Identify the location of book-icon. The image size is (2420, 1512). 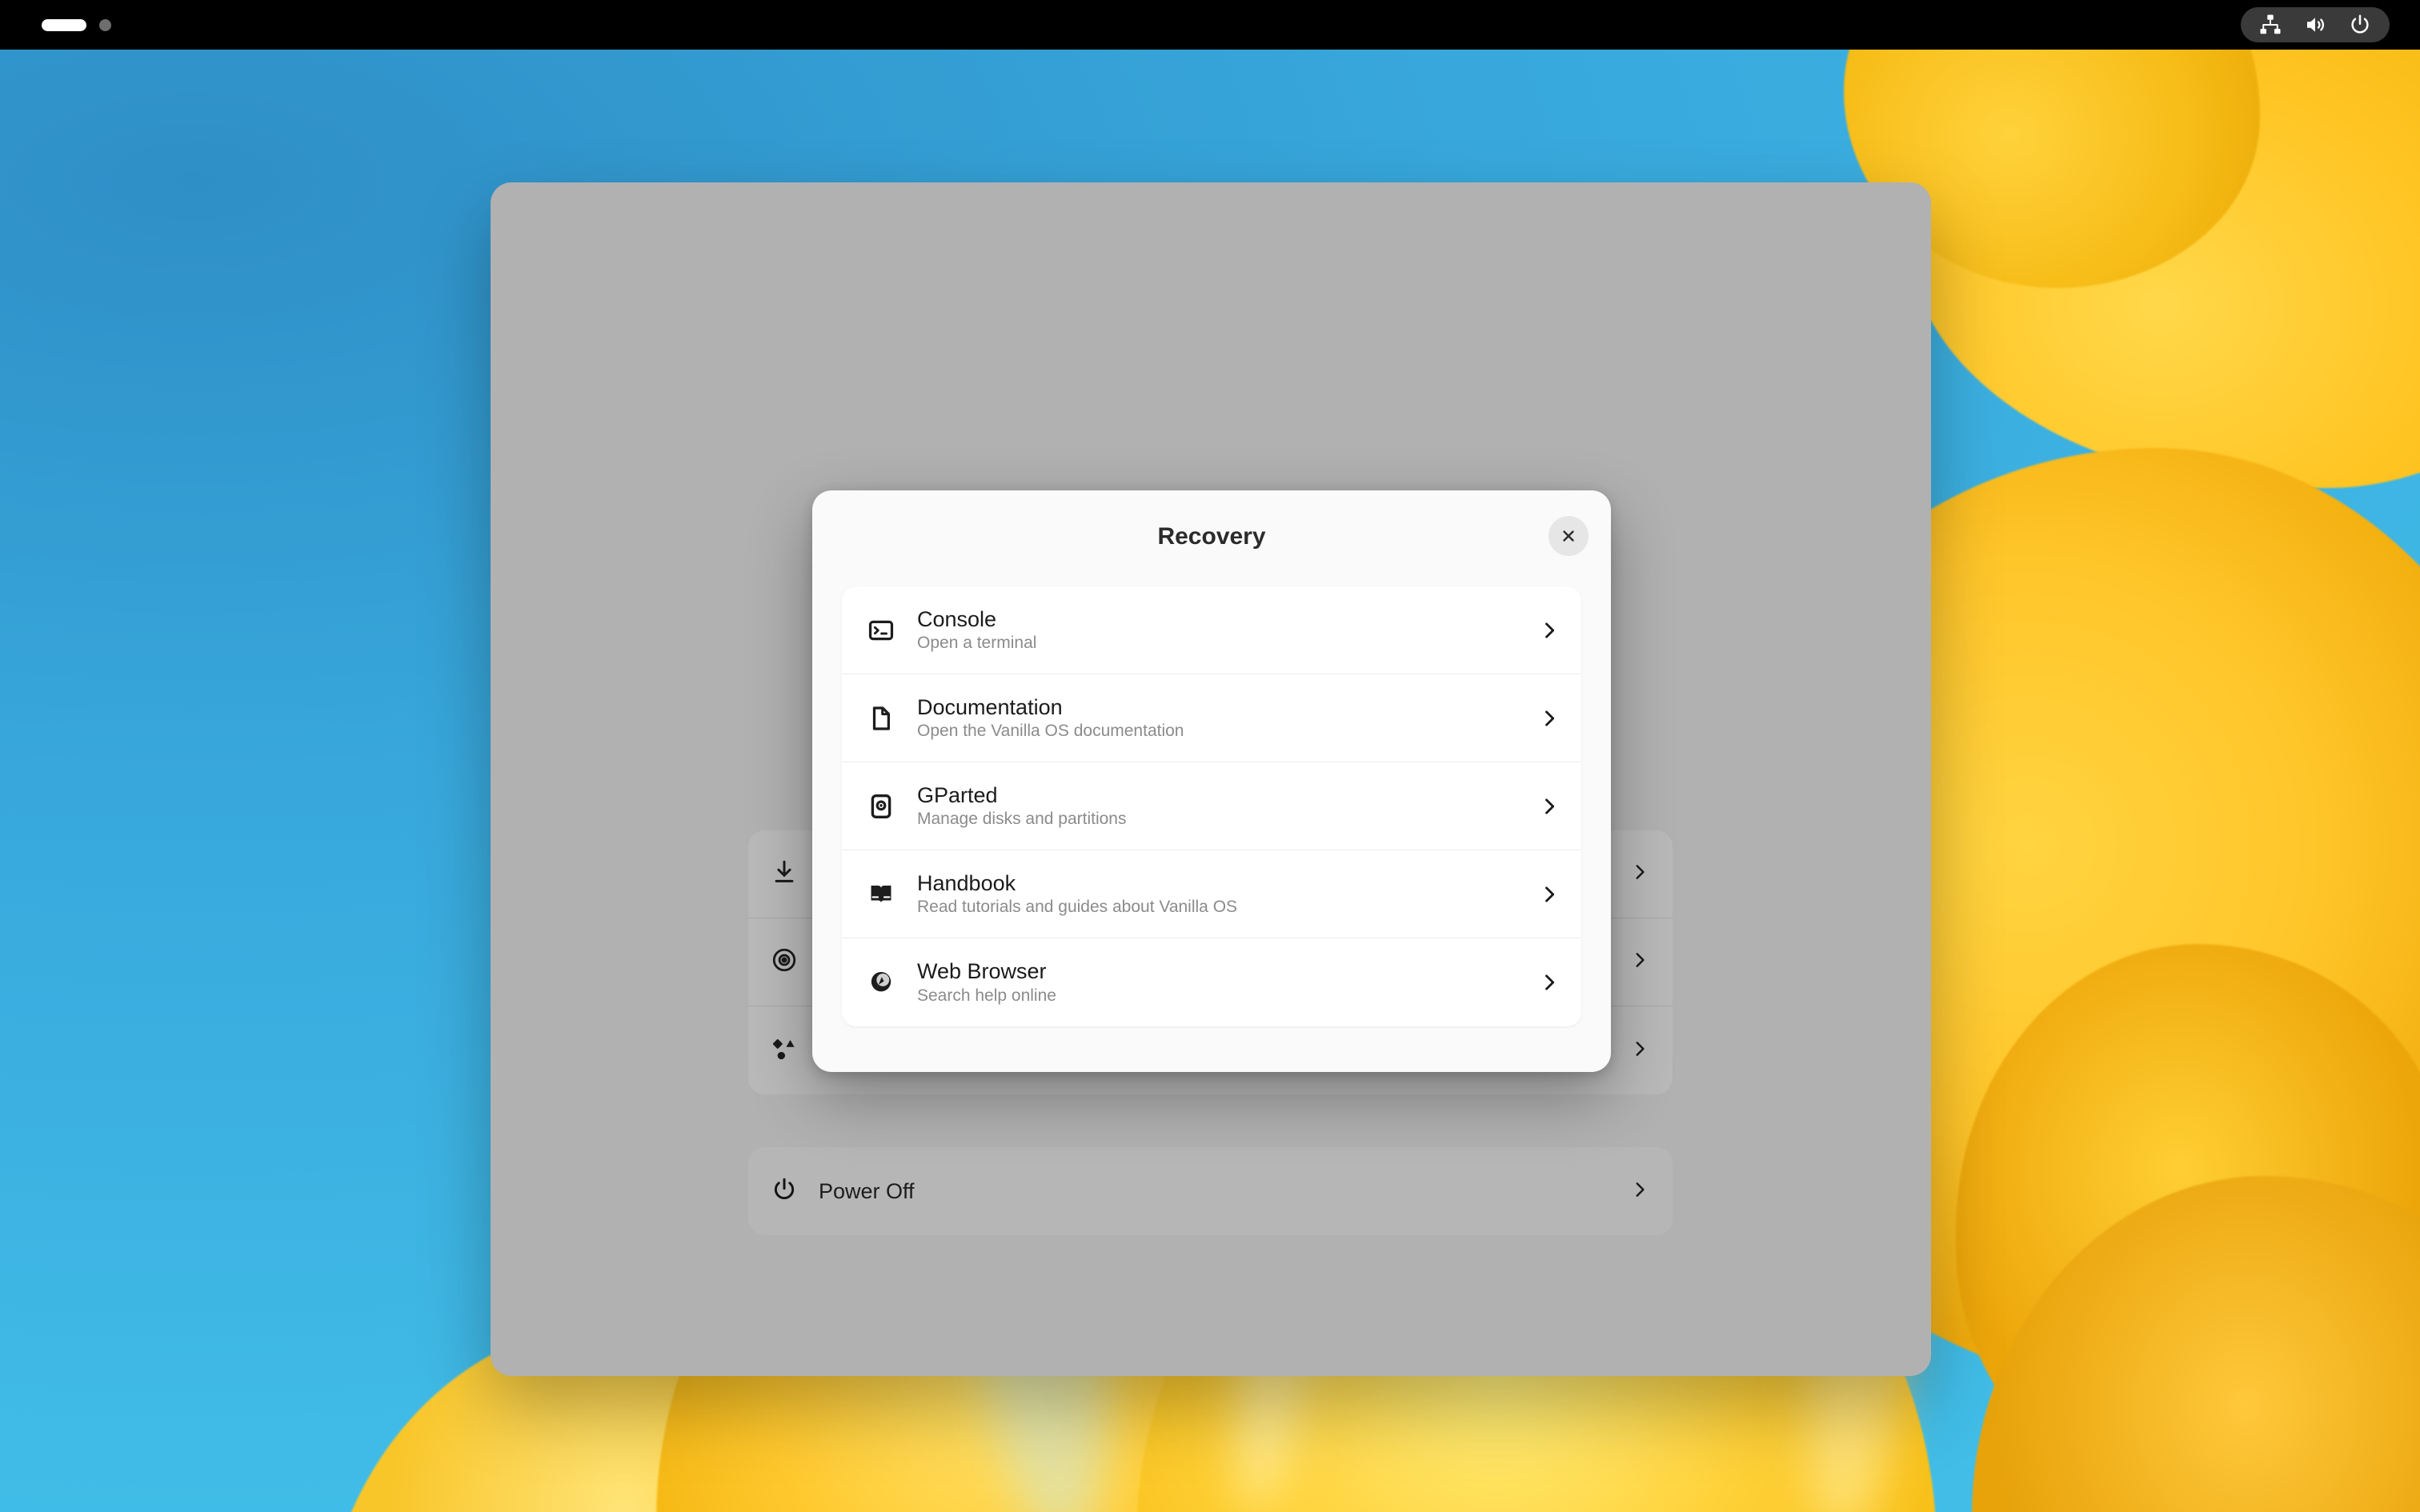
(881, 894).